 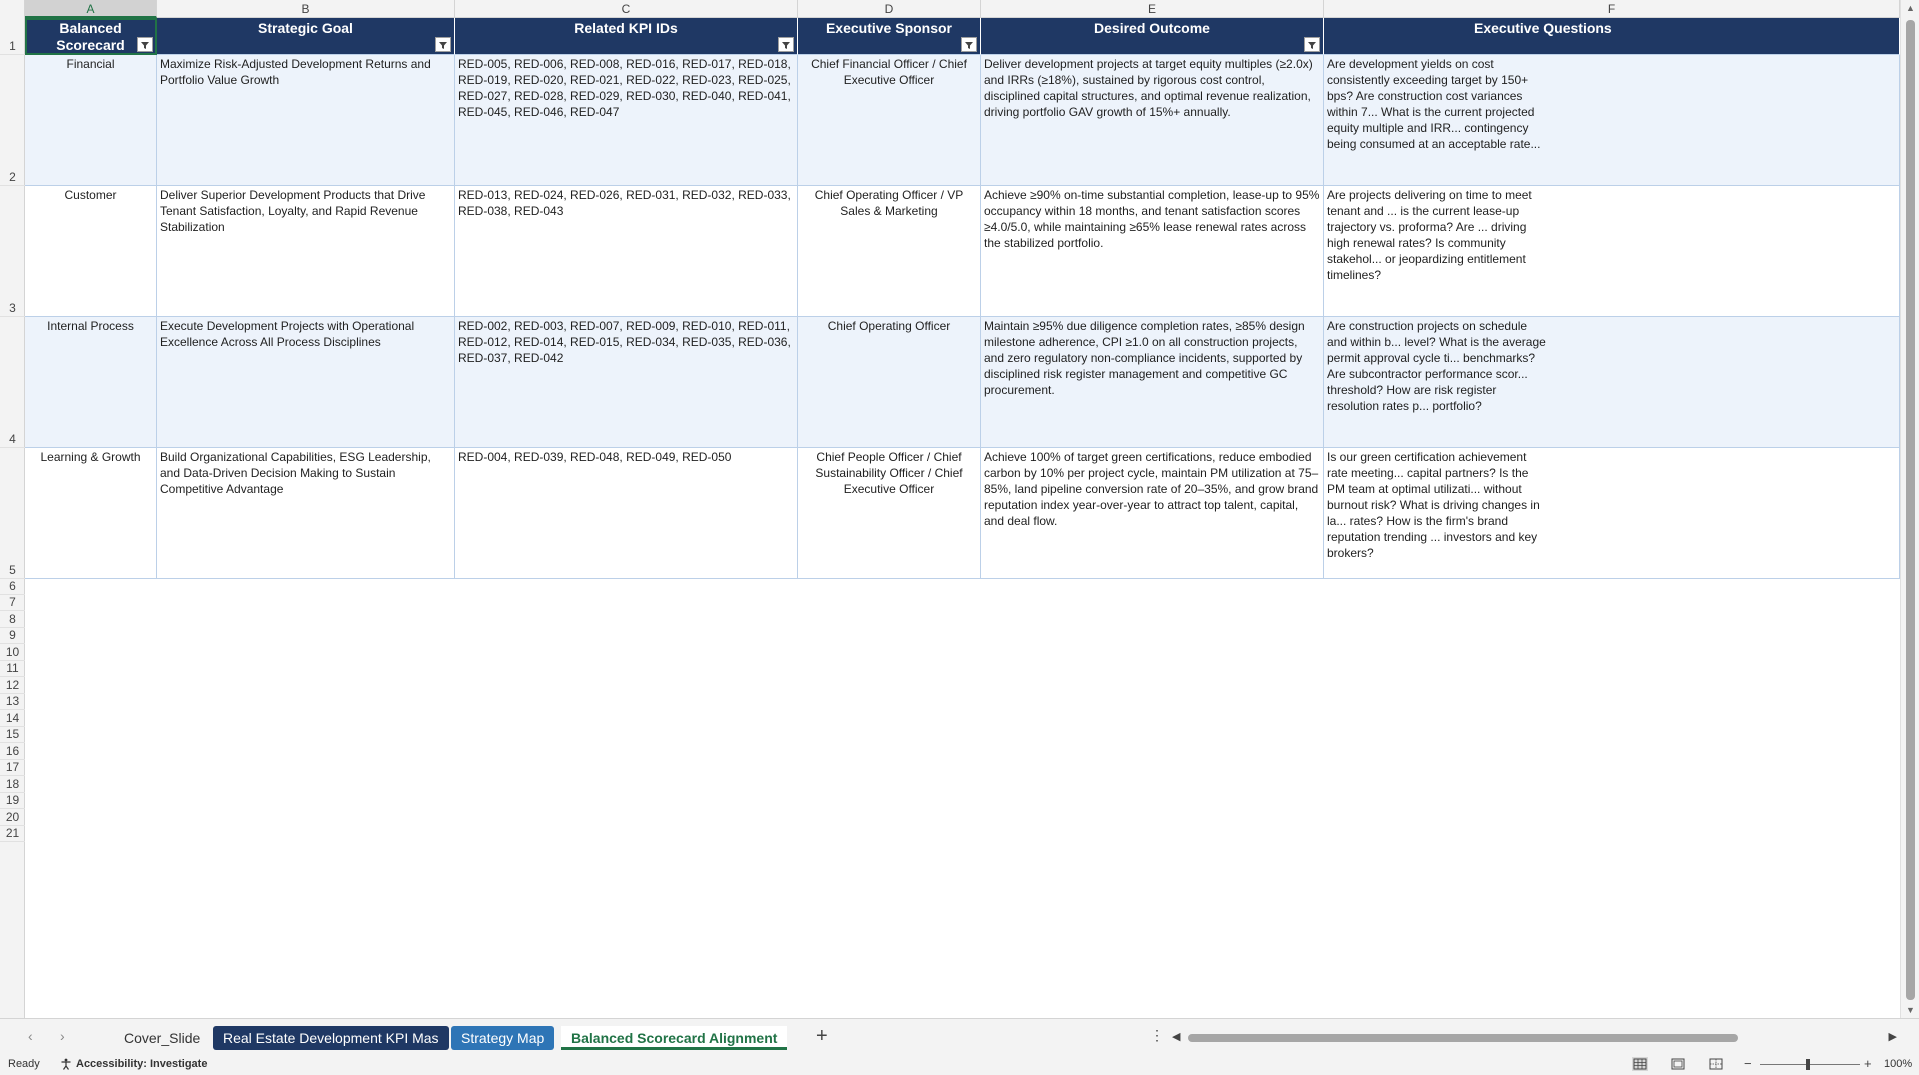 I want to click on vertical-scrollbar: ▲ ▼, so click(x=1909, y=509).